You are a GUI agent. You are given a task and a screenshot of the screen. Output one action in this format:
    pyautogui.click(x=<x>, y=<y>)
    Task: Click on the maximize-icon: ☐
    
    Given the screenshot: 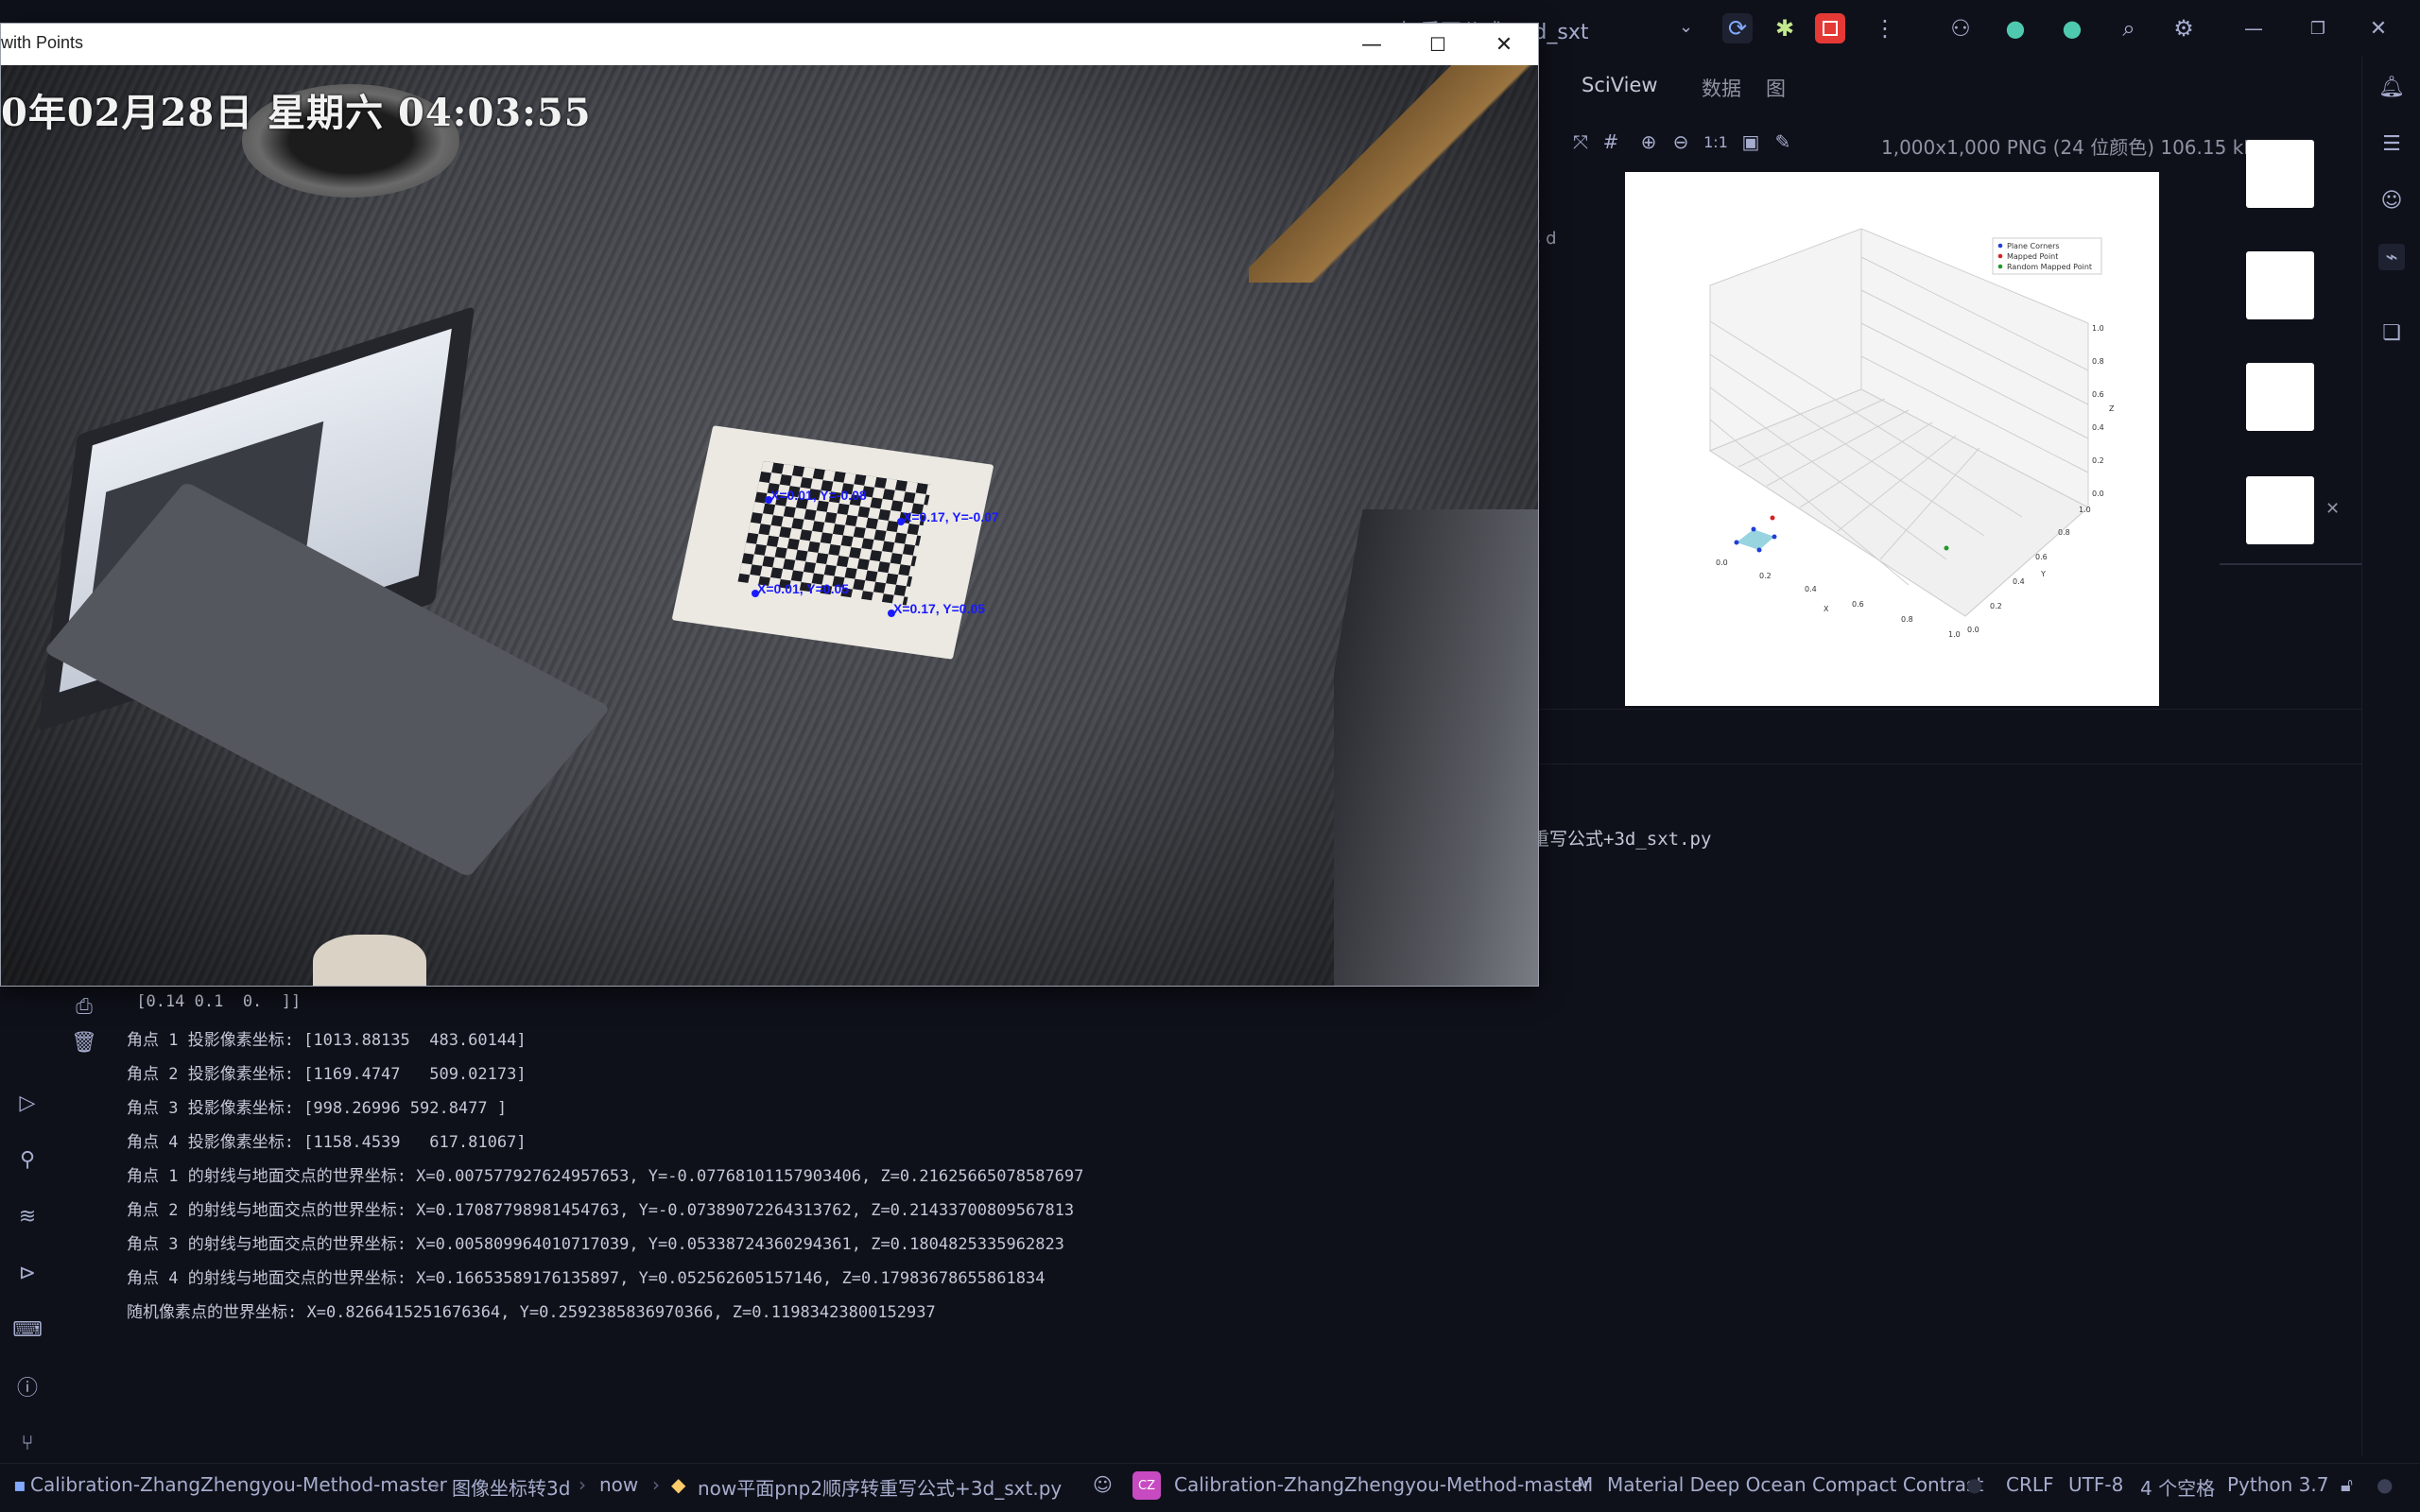 What is the action you would take?
    pyautogui.click(x=1438, y=44)
    